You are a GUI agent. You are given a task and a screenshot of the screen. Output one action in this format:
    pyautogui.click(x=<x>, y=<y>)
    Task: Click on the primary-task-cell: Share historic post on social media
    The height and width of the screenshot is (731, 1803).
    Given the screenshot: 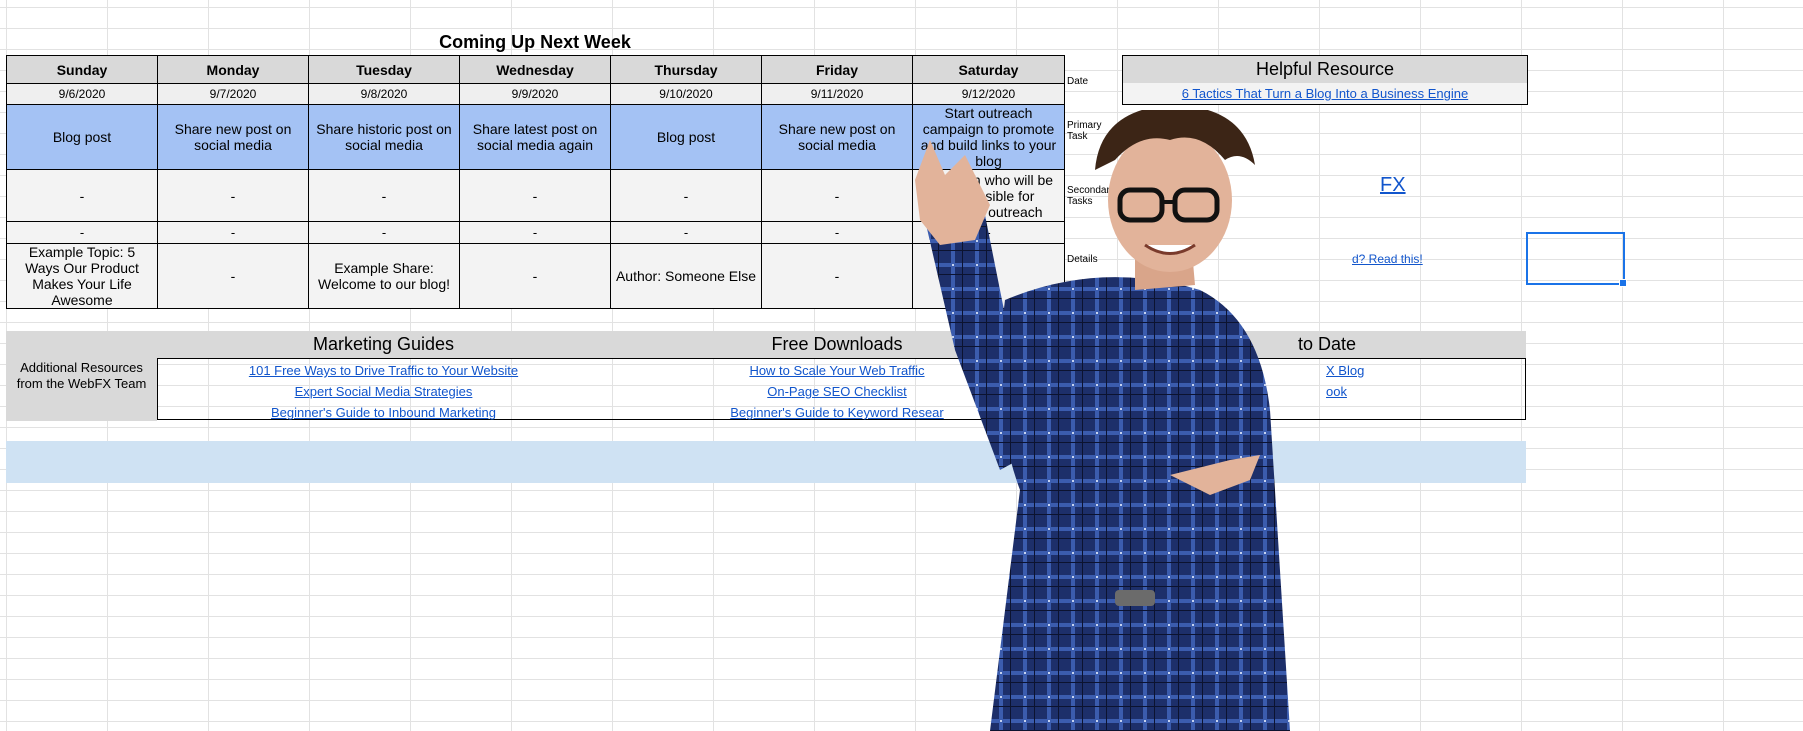 What is the action you would take?
    pyautogui.click(x=384, y=137)
    